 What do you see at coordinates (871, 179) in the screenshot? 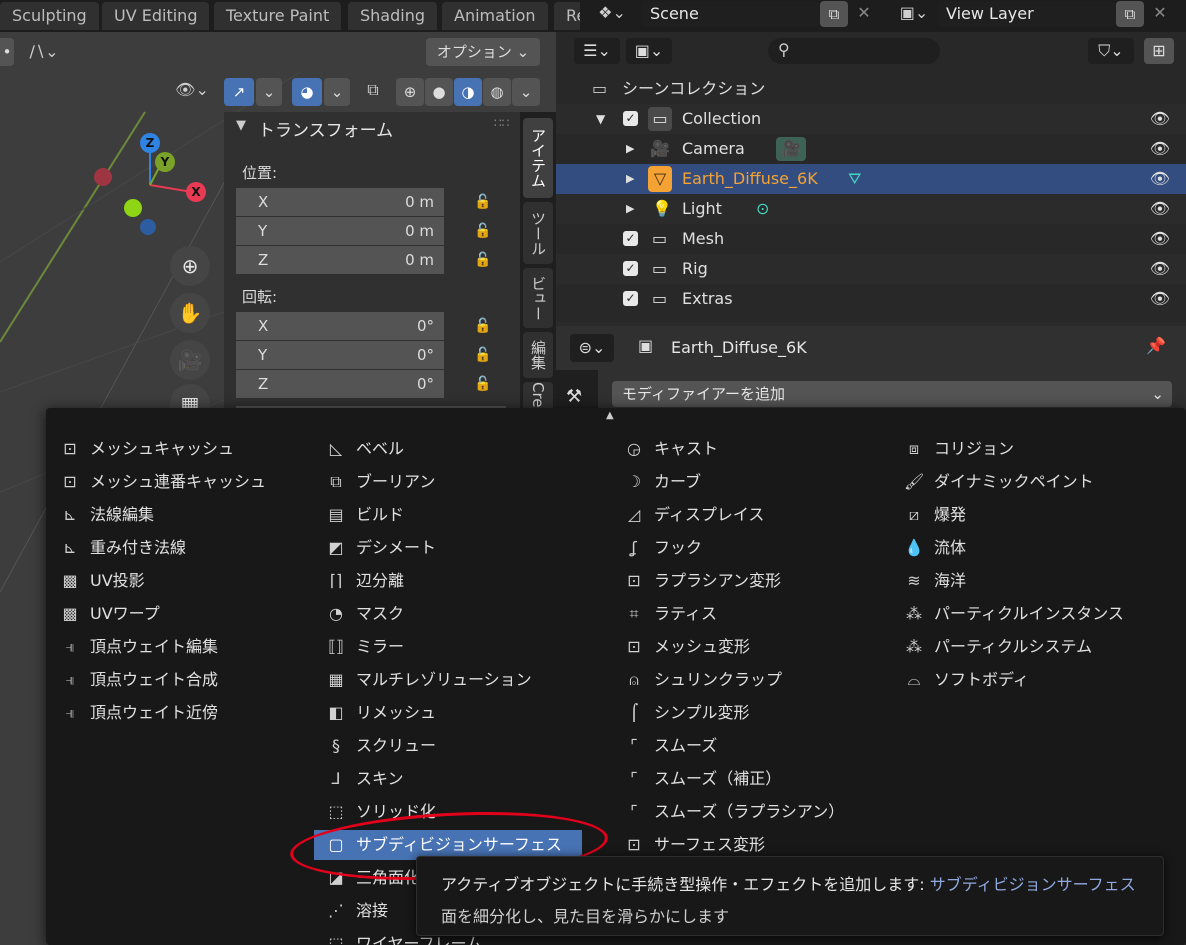
I see `outliner-row-earth: ▶ ▽ Earth_Diffuse_6K ⛛ 👁` at bounding box center [871, 179].